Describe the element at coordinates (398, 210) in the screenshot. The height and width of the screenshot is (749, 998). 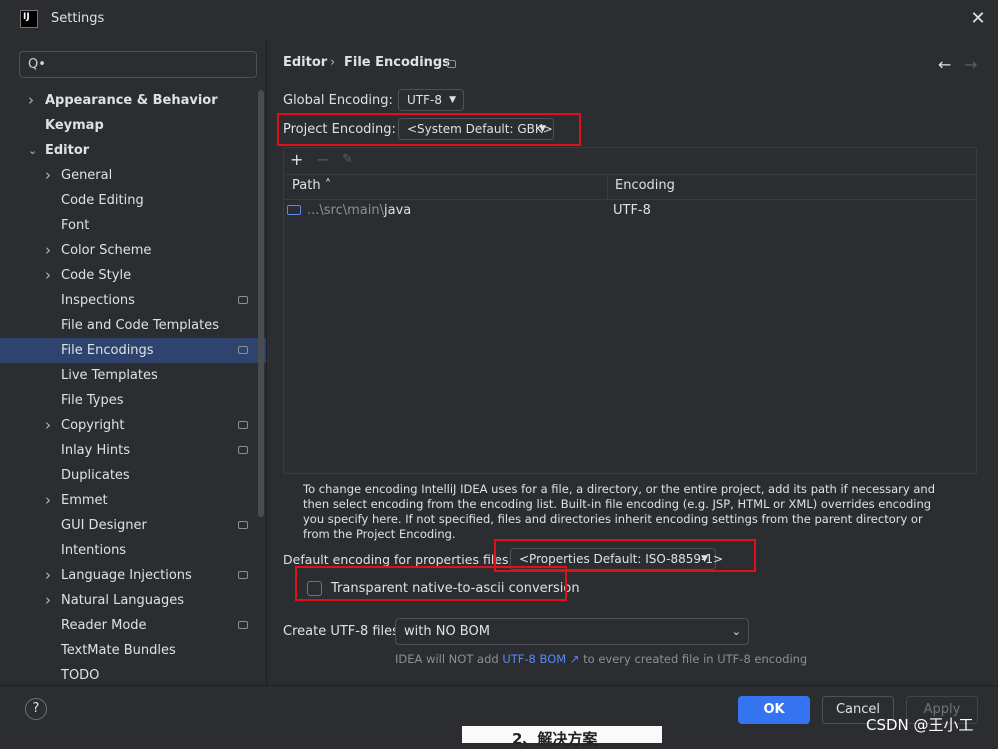
I see `row-path-tail: java` at that location.